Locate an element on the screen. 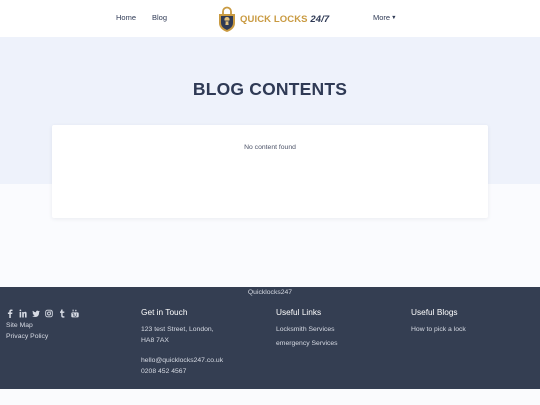 The width and height of the screenshot is (540, 405). privacy-policy-link: Privacy Policy is located at coordinates (27, 336).